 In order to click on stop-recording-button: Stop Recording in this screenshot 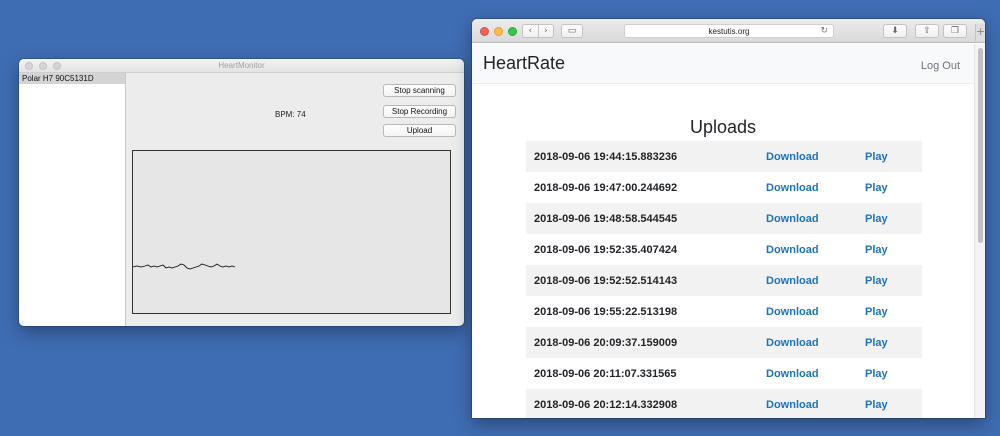, I will do `click(419, 111)`.